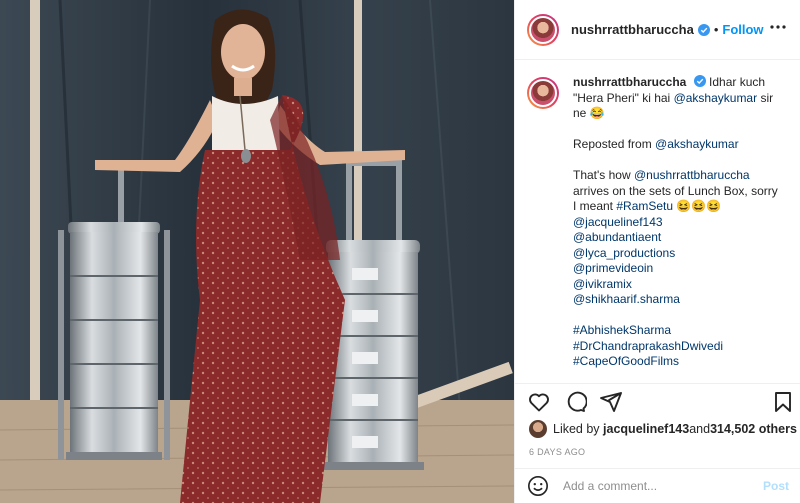 This screenshot has width=800, height=503. I want to click on liker-username: jacquelinef143, so click(646, 429).